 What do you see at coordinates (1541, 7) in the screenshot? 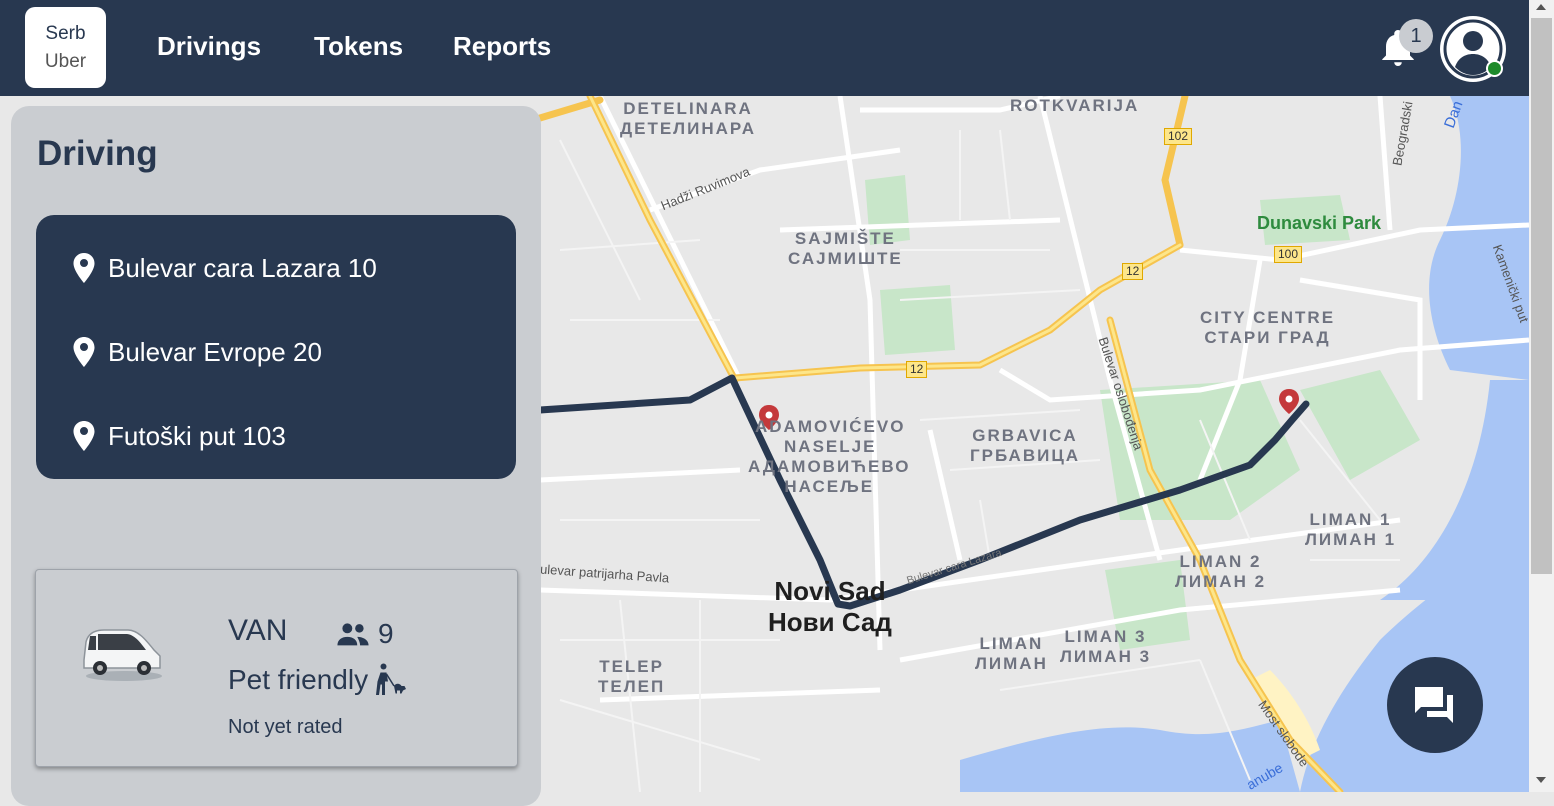
I see `scroll-up-arrow-icon` at bounding box center [1541, 7].